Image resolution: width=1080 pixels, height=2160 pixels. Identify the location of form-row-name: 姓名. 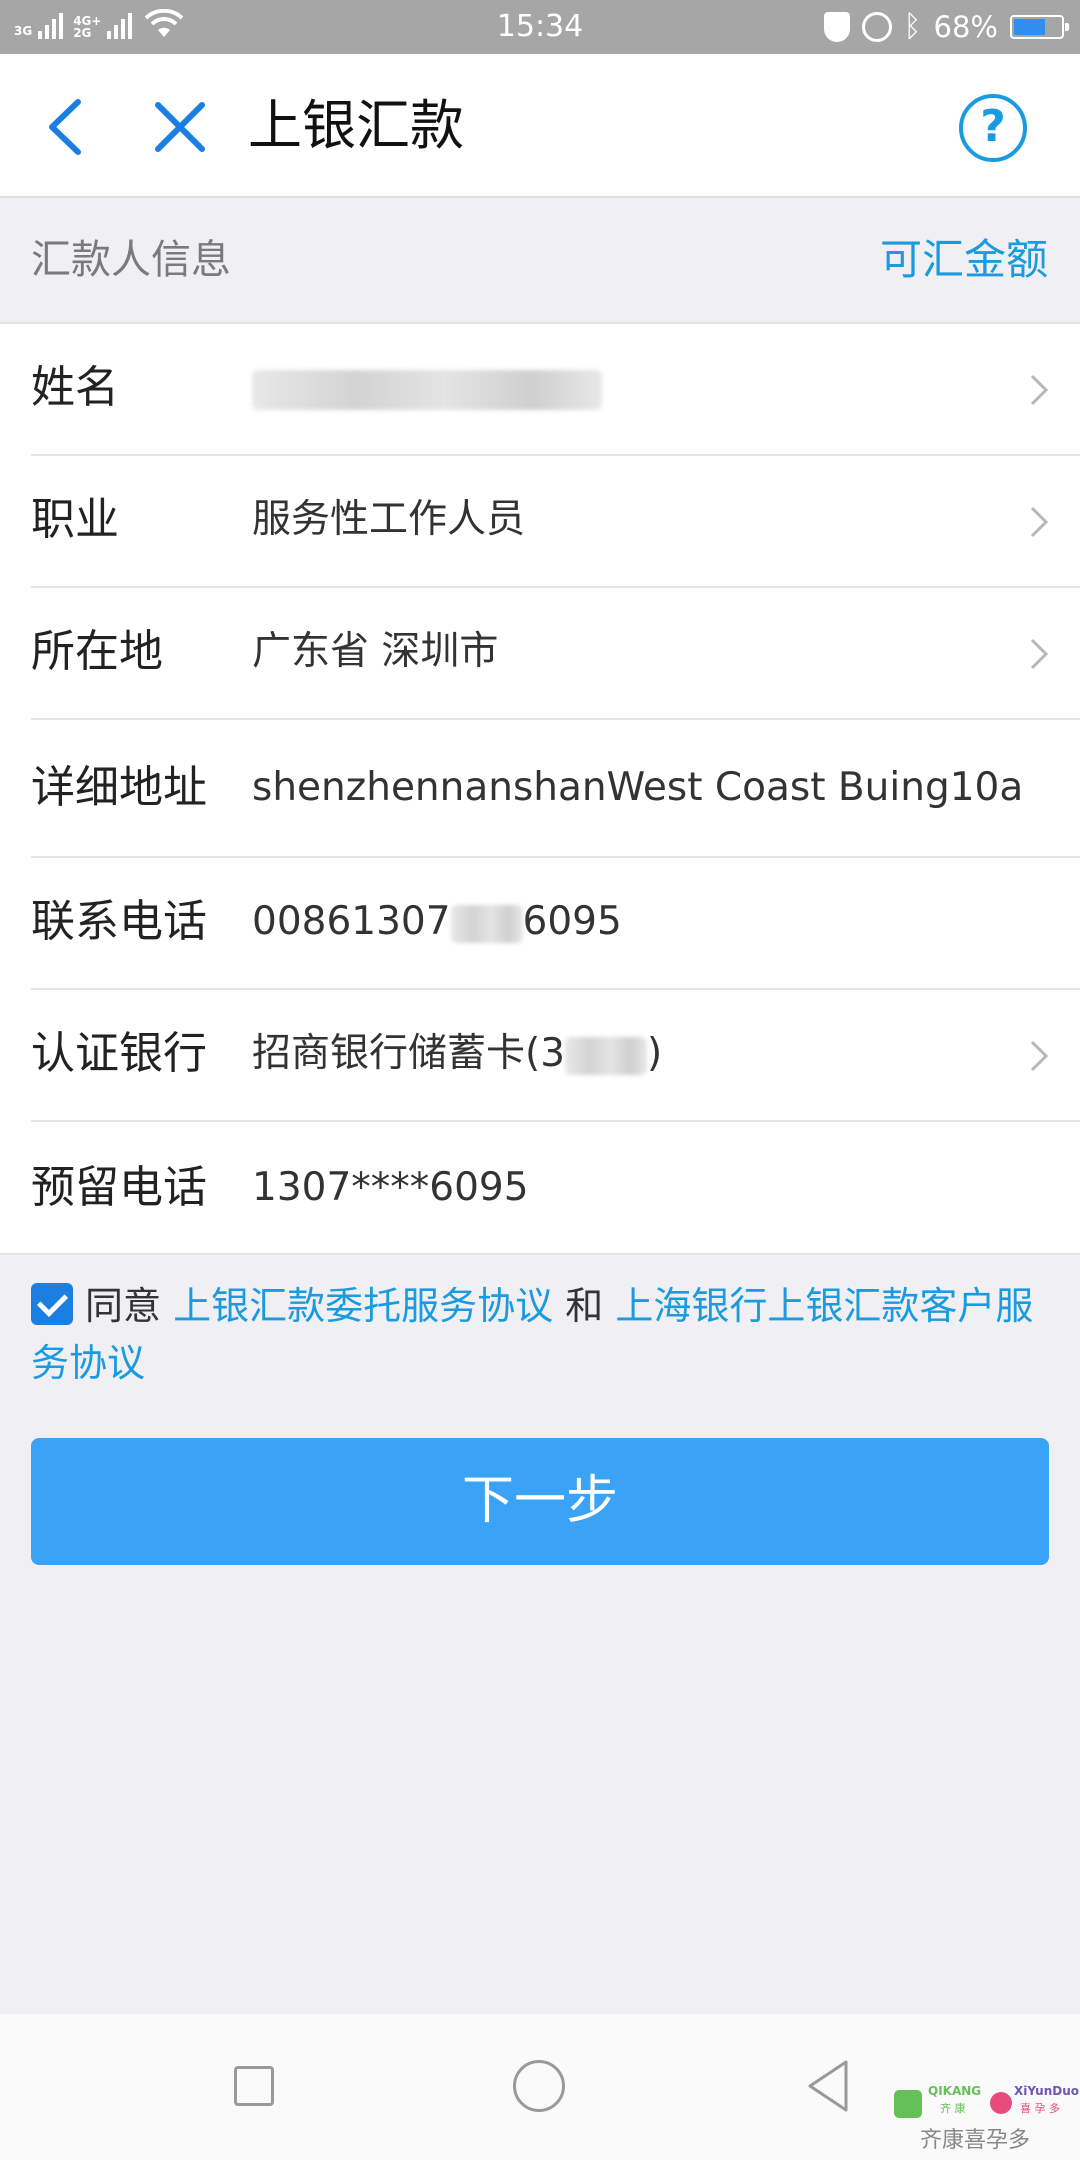
(540, 390).